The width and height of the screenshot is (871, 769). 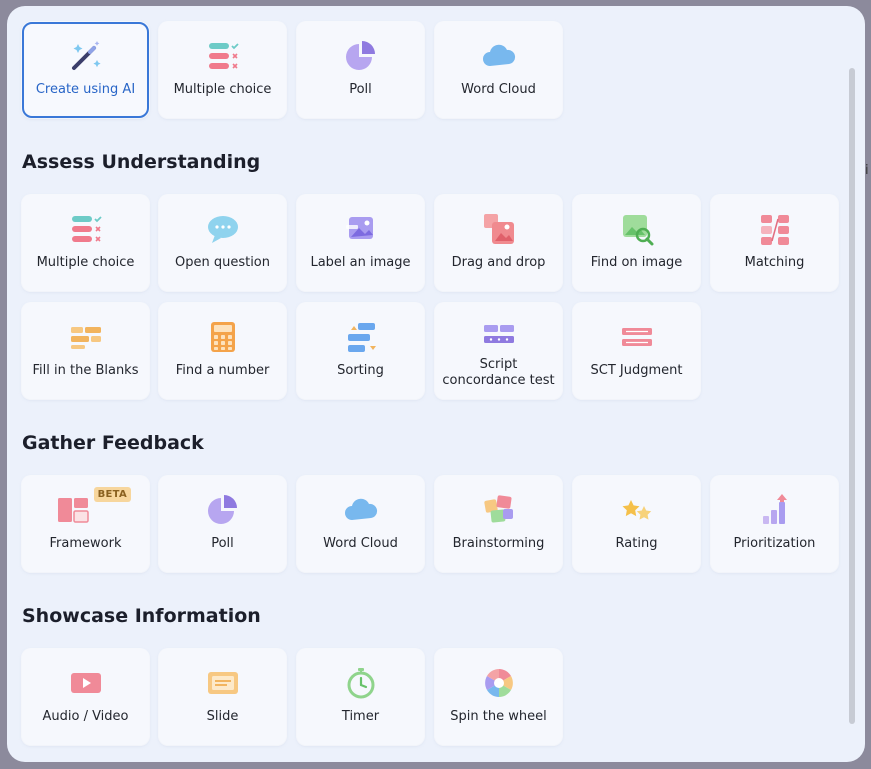 I want to click on audio-video-card: Audio / Video, so click(x=85, y=697).